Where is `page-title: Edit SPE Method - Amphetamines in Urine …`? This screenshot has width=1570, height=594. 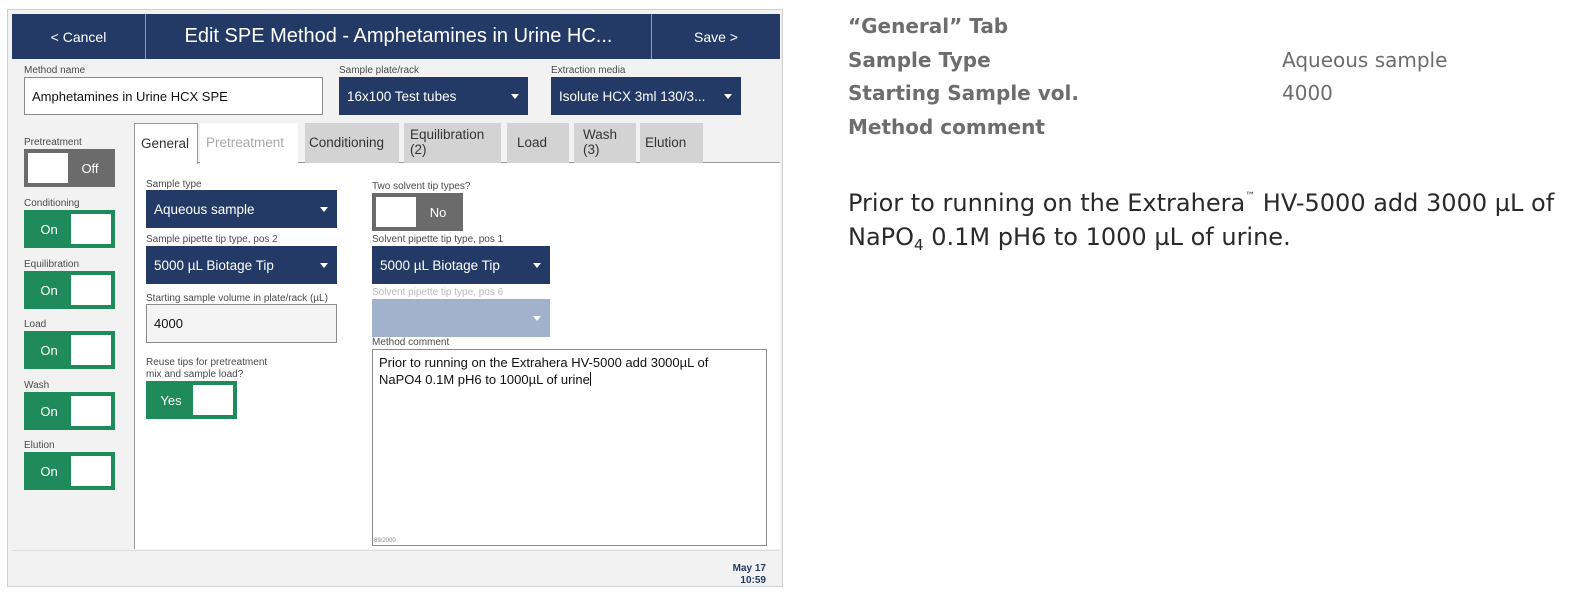 page-title: Edit SPE Method - Amphetamines in Urine … is located at coordinates (398, 36).